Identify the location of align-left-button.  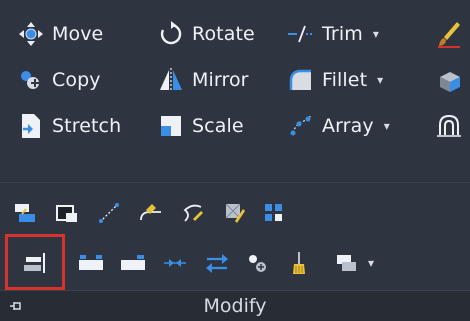
(35, 263).